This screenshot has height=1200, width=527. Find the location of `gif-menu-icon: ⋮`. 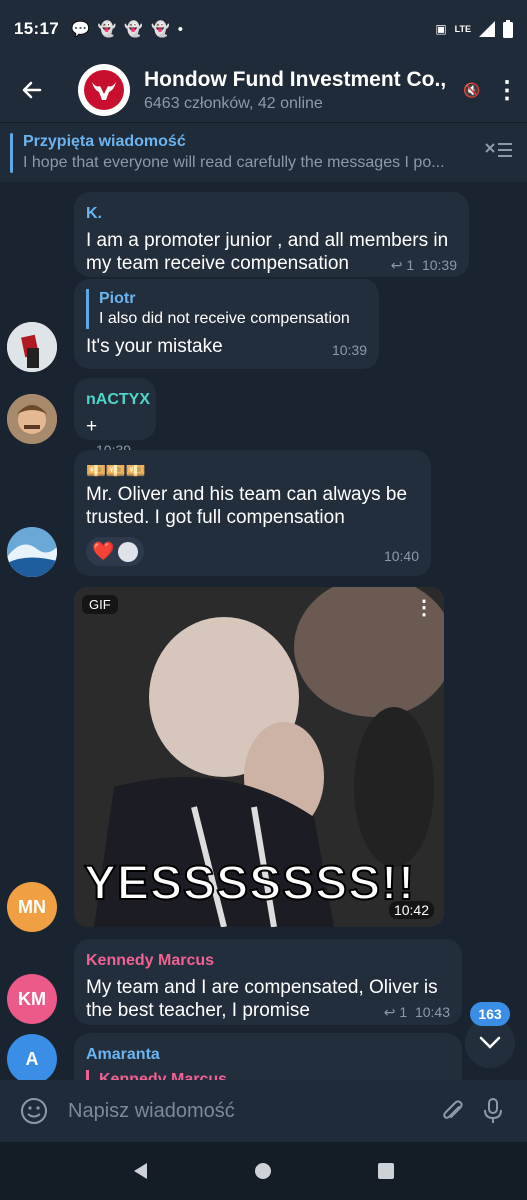

gif-menu-icon: ⋮ is located at coordinates (424, 607).